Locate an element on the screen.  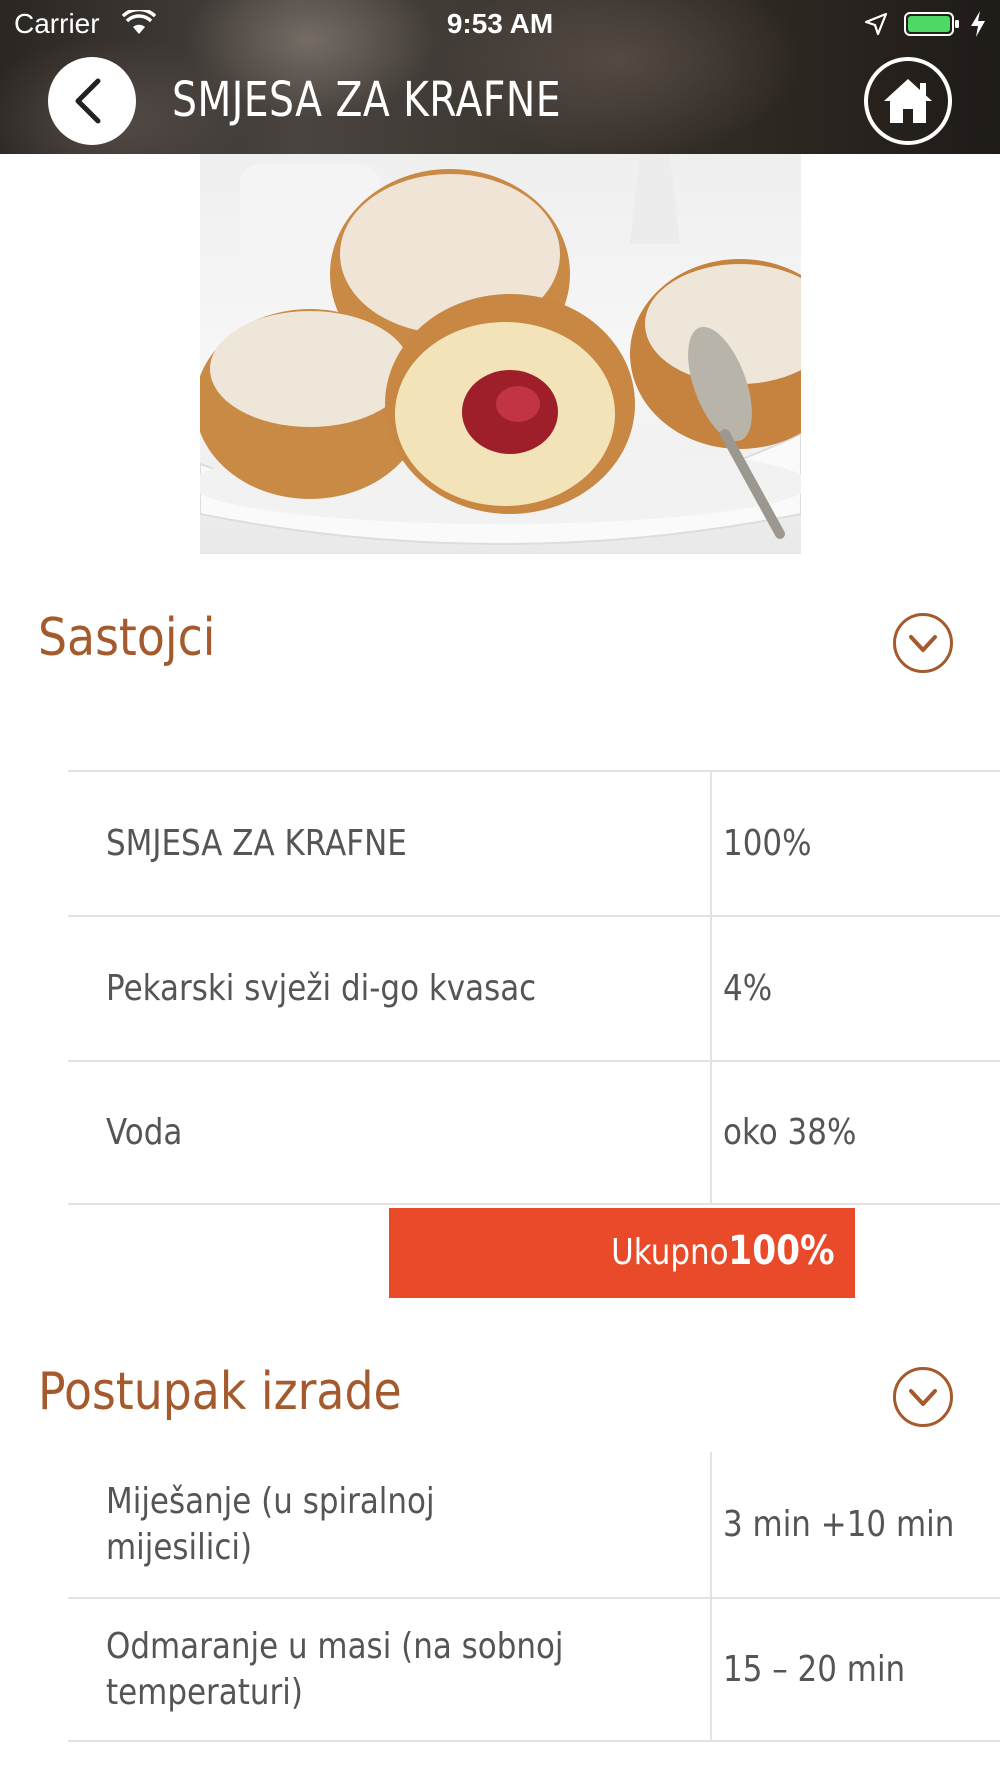
ingredients-title: Sastojci is located at coordinates (127, 638).